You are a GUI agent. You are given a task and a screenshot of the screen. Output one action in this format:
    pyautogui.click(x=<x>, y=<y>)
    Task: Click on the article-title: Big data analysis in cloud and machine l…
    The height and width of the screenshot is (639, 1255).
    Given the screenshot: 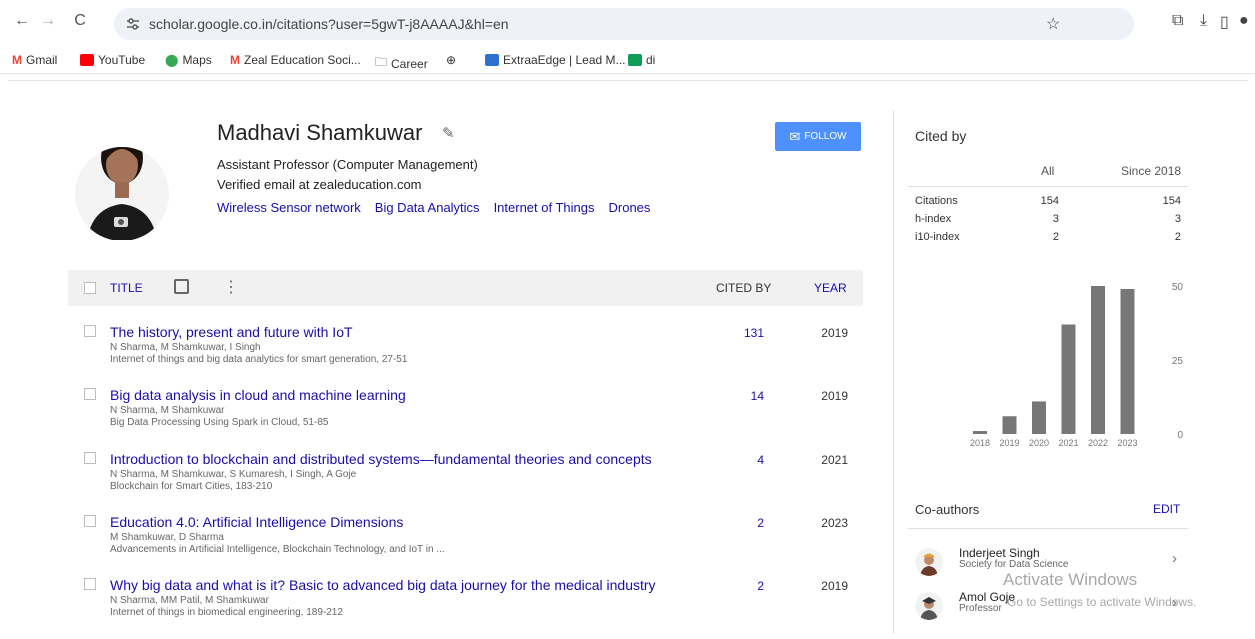 What is the action you would take?
    pyautogui.click(x=258, y=395)
    